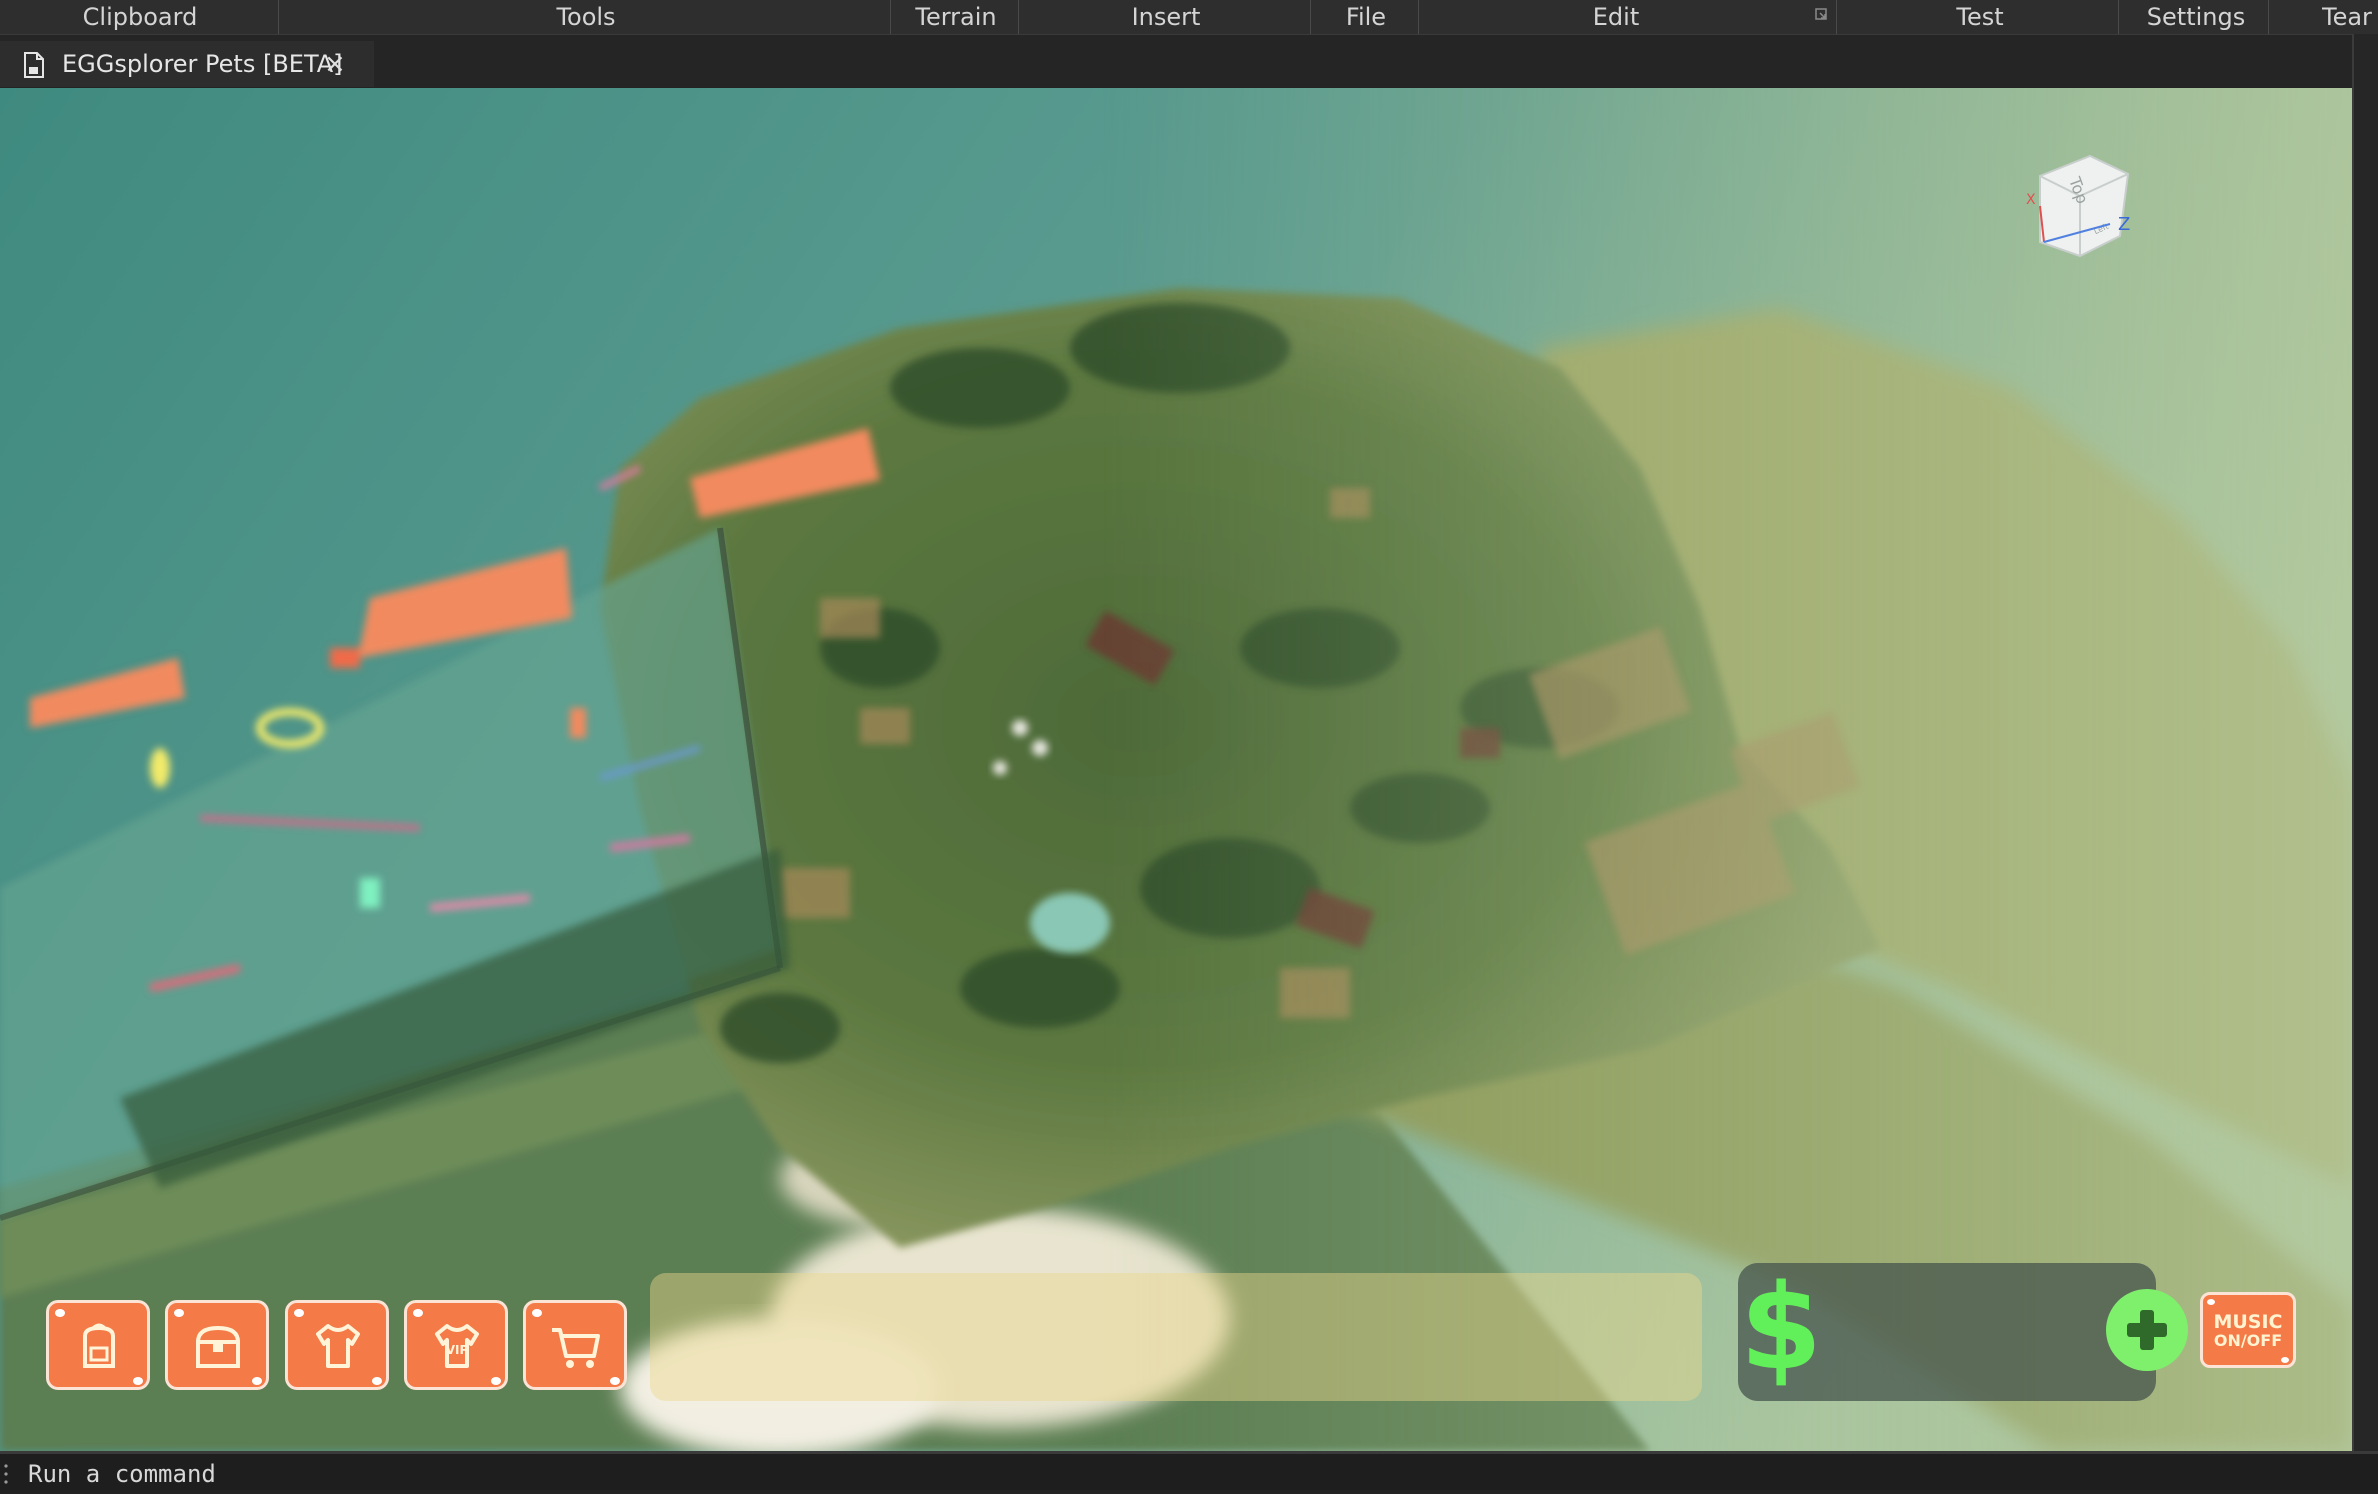 The image size is (2378, 1494). I want to click on dollar-icon: $, so click(1781, 1327).